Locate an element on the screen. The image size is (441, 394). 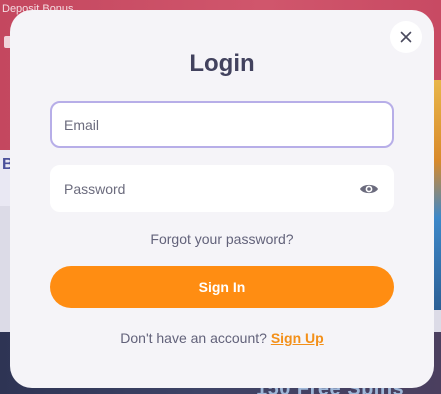
close-icon is located at coordinates (406, 37).